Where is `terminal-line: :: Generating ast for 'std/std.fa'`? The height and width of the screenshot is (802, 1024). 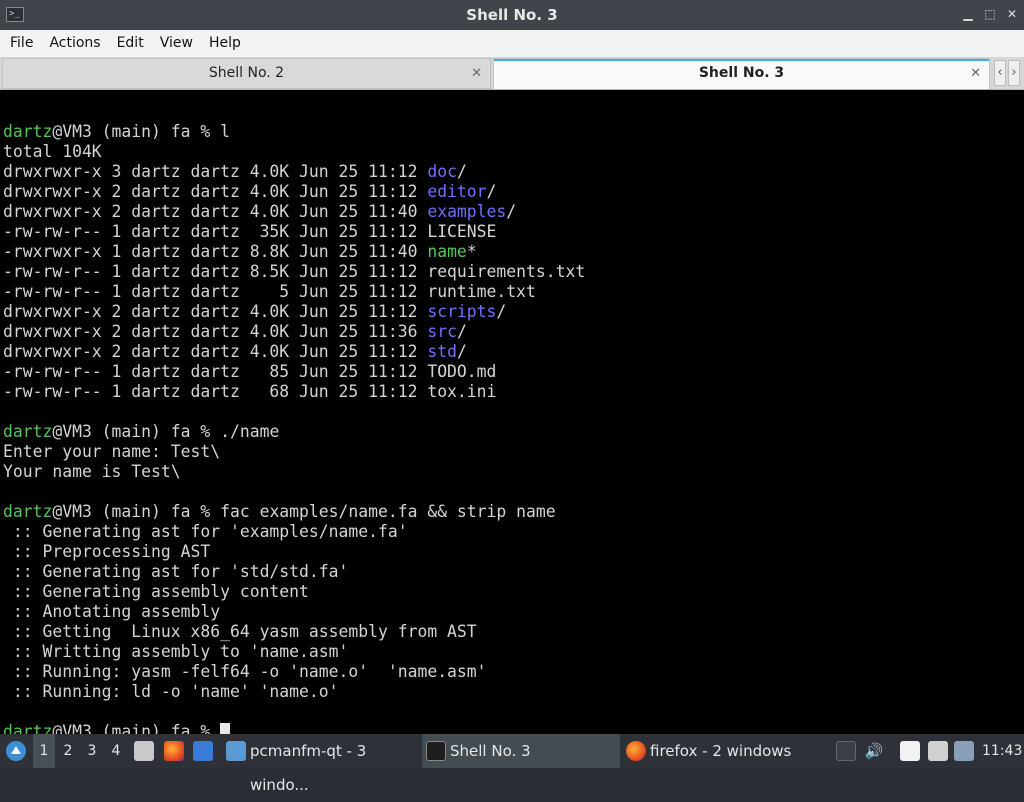 terminal-line: :: Generating ast for 'std/std.fa' is located at coordinates (176, 572).